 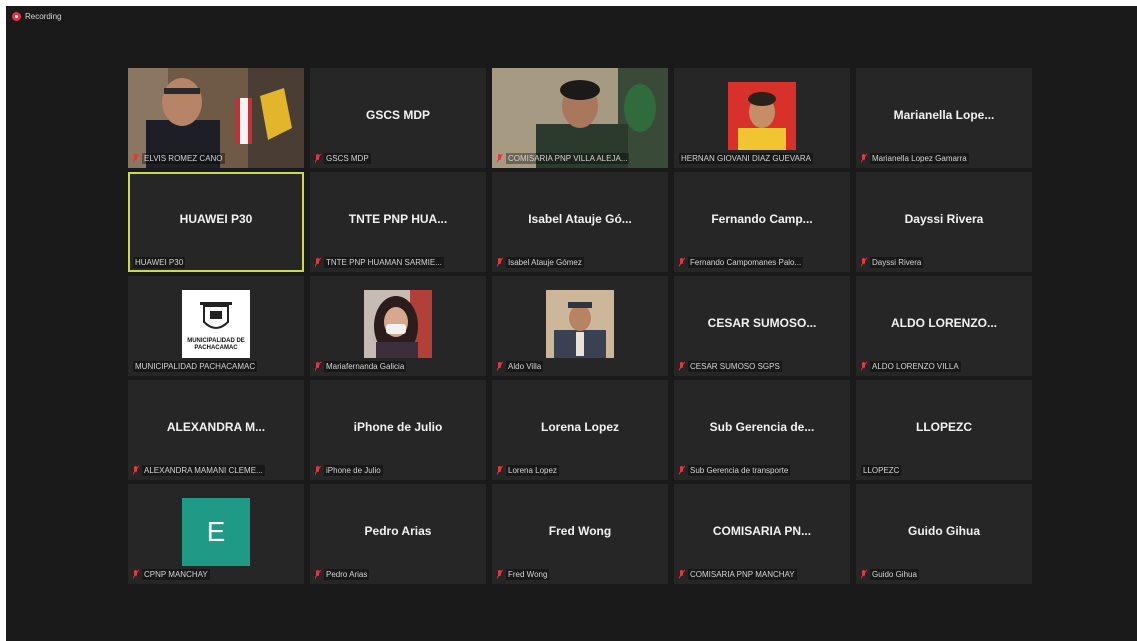 I want to click on participant-label: GSCS MDP, so click(x=398, y=158).